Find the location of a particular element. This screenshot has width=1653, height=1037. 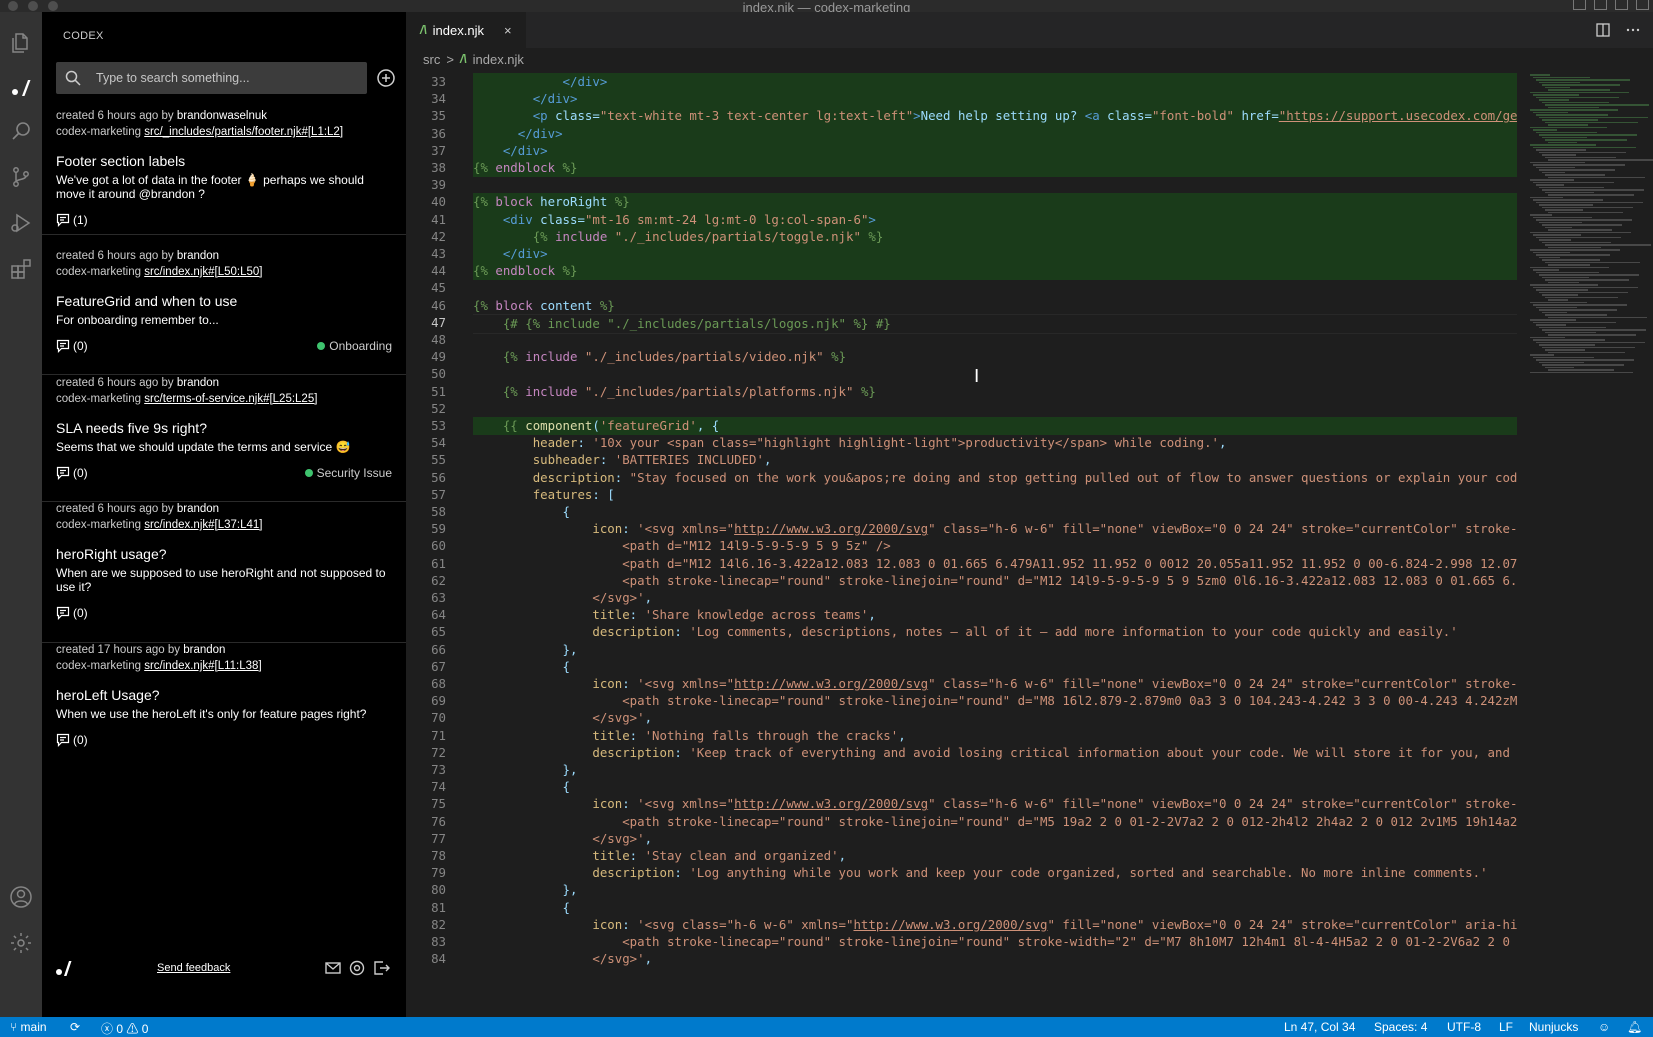

code-line: 53●/ {{ component('featureGrid', { is located at coordinates (964, 426).